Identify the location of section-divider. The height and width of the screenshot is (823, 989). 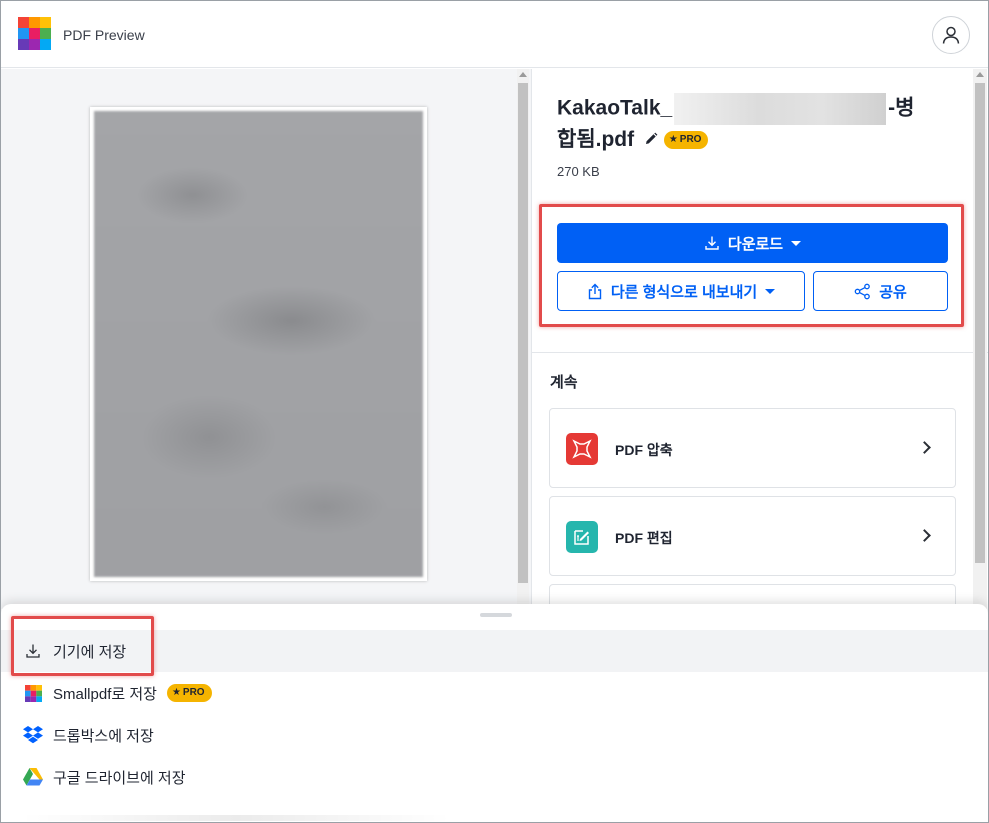
(760, 352).